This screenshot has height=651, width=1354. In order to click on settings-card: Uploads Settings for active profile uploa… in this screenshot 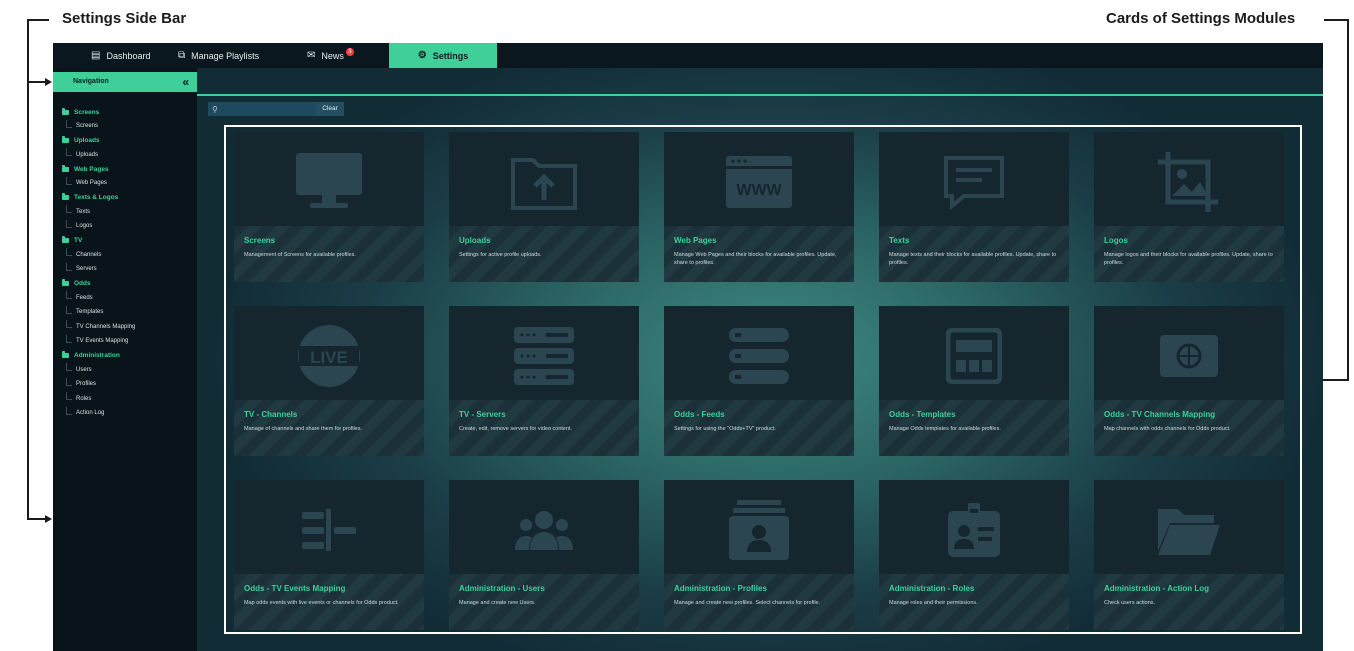, I will do `click(544, 207)`.